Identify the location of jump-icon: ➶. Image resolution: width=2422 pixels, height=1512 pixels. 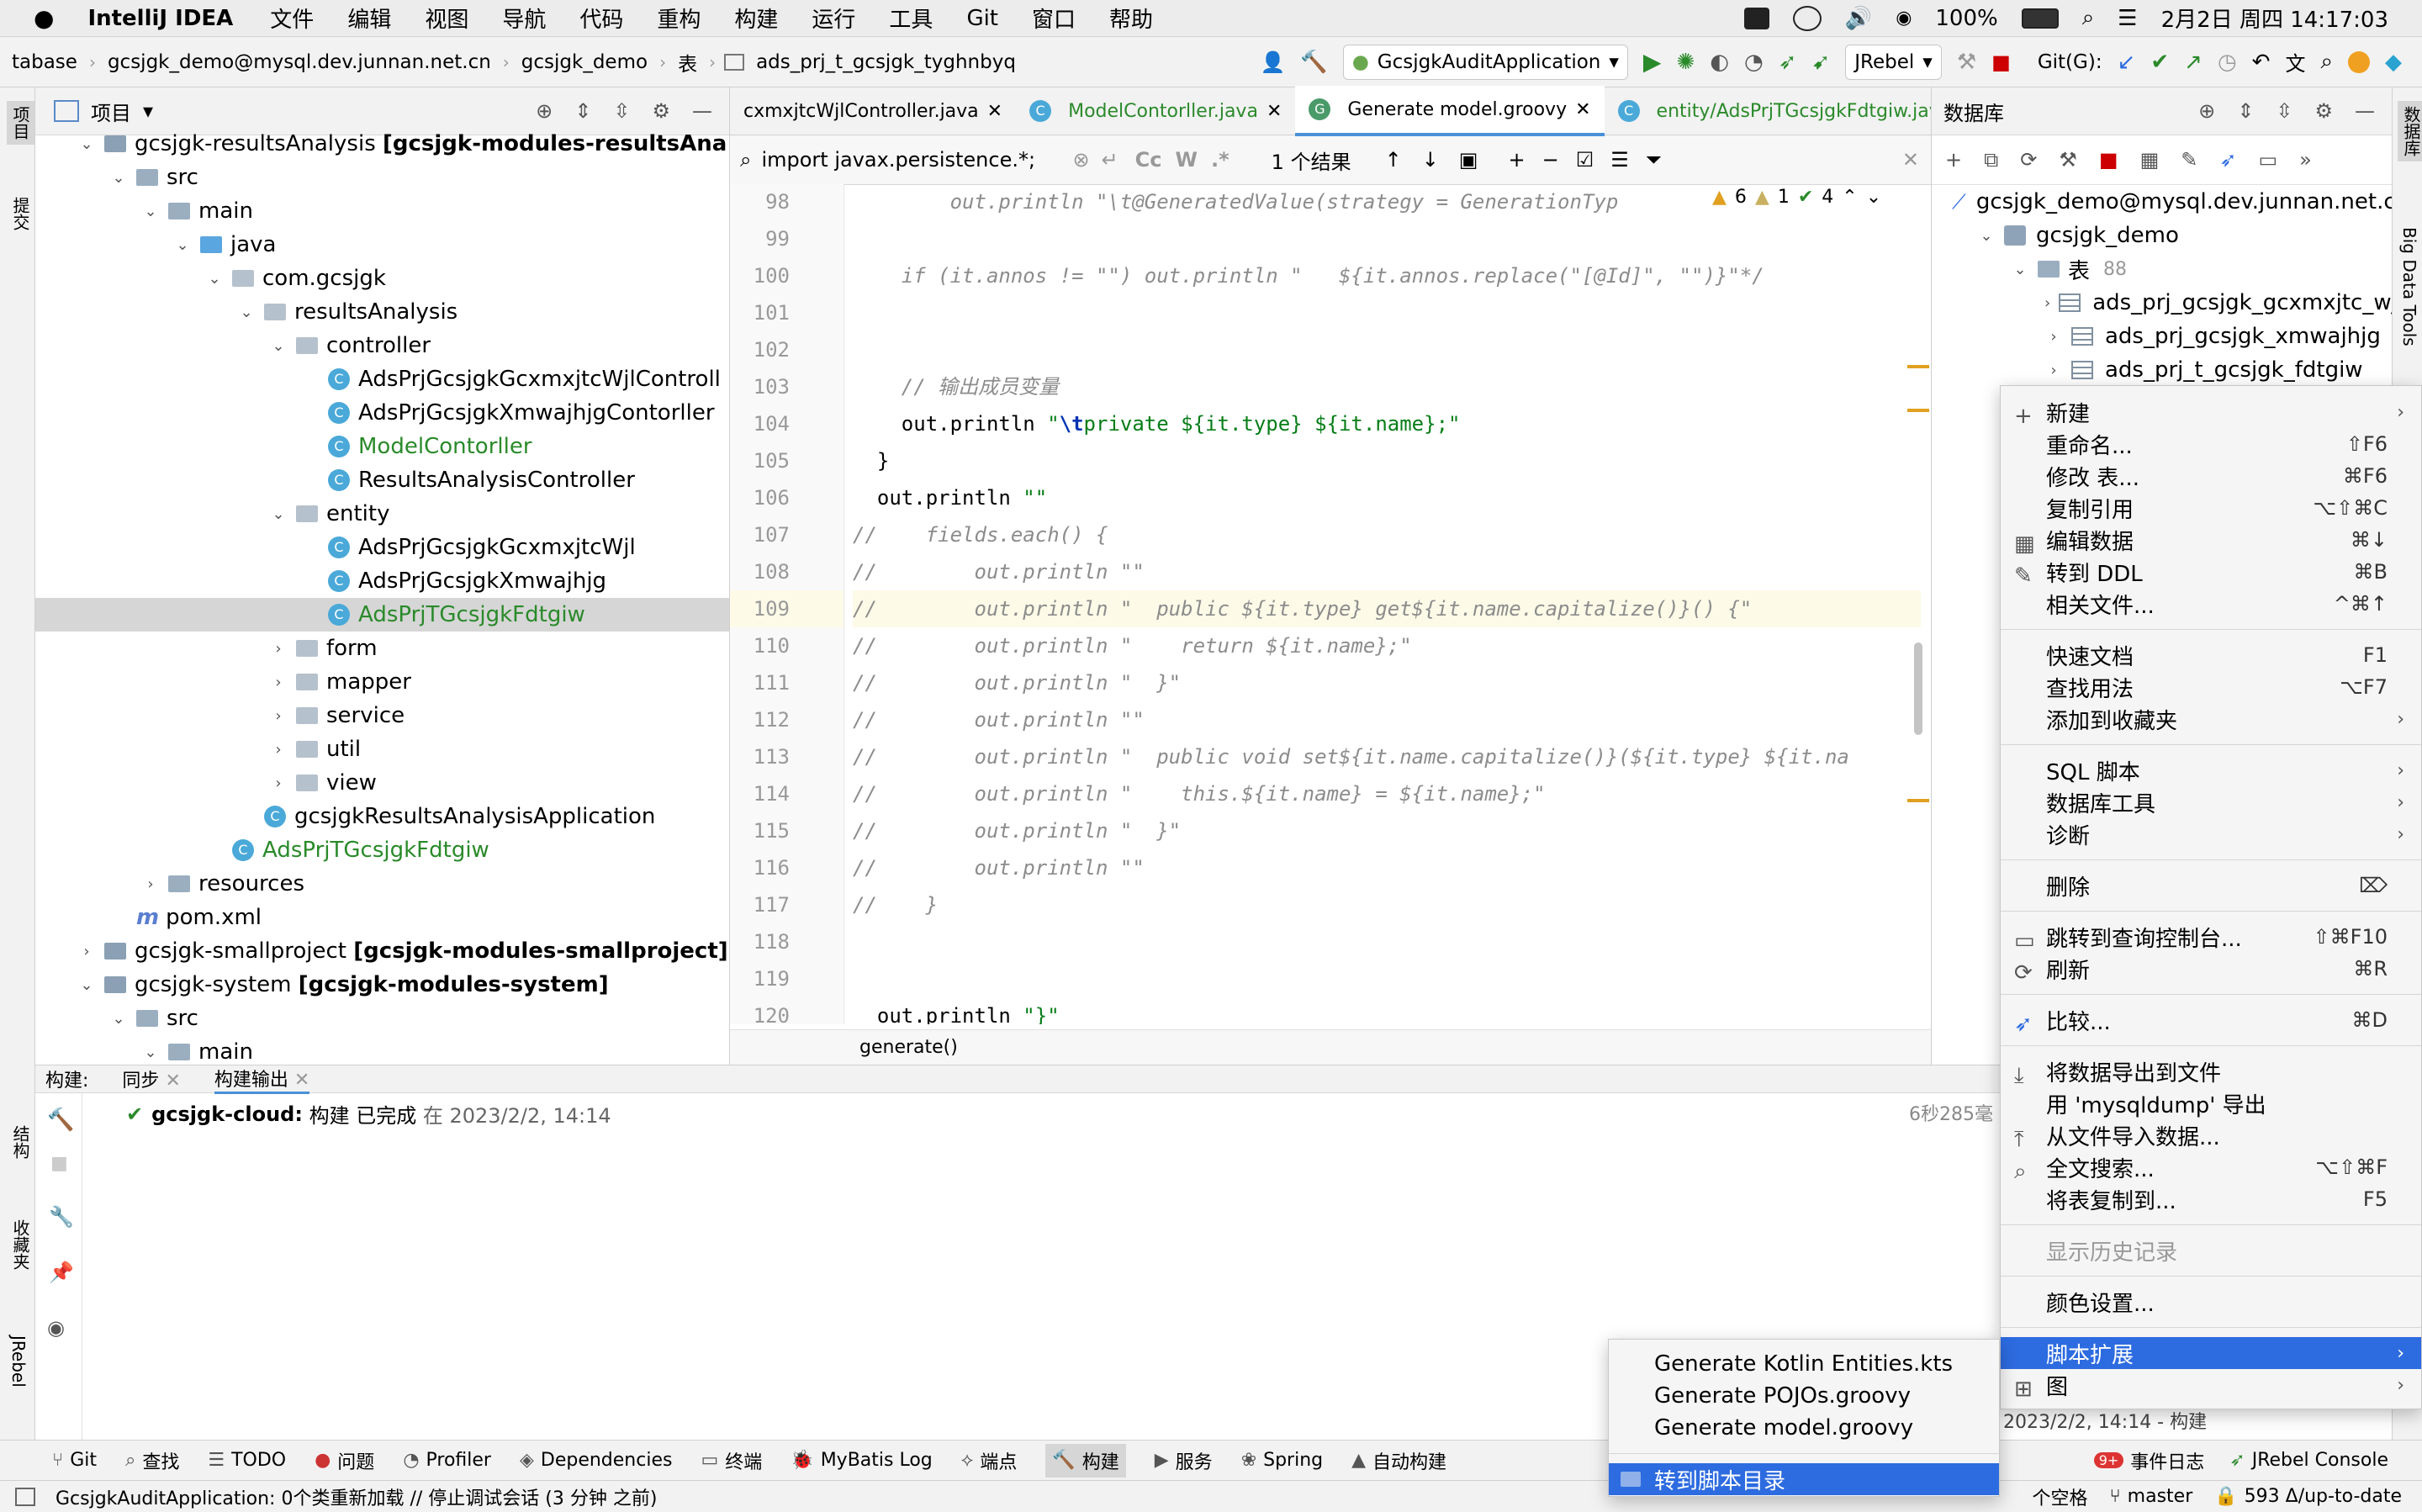
(2227, 160).